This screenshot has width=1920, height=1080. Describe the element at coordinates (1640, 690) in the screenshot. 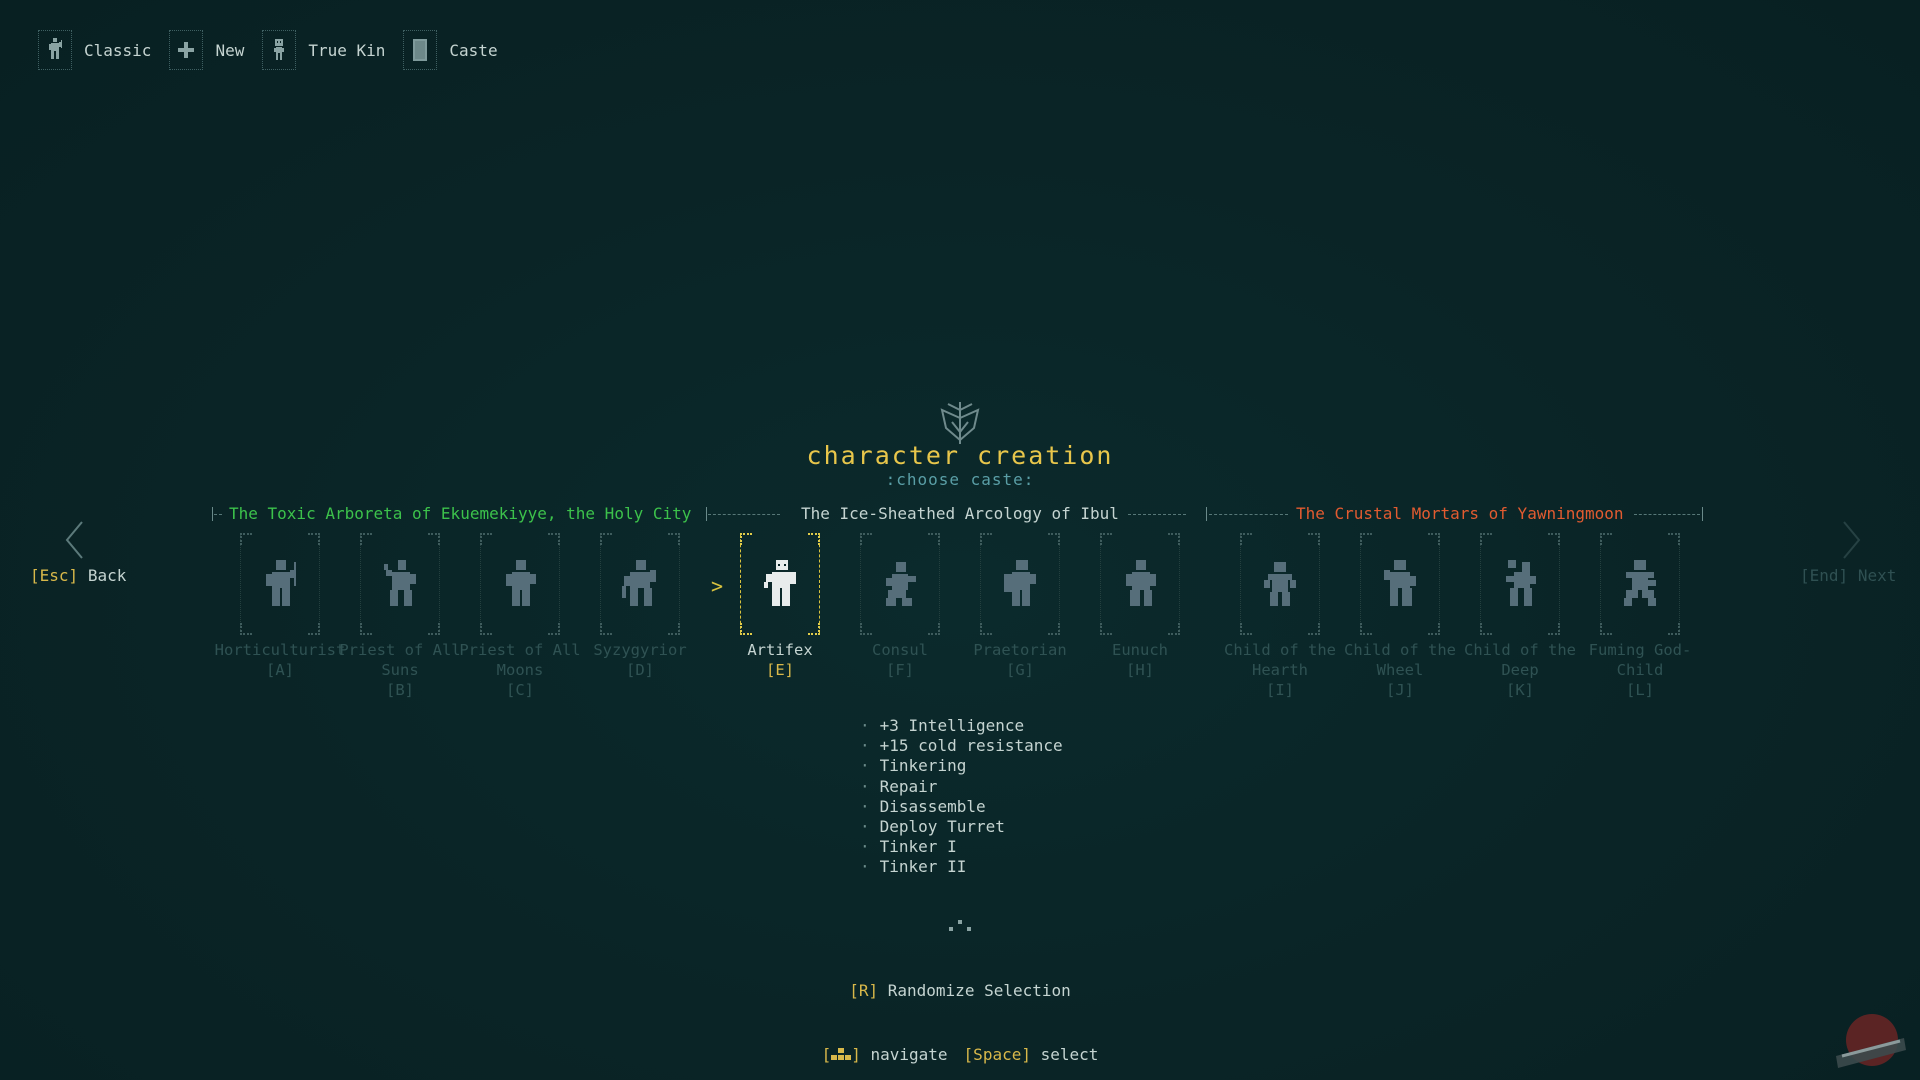

I see `caste-hotkey: [L]` at that location.